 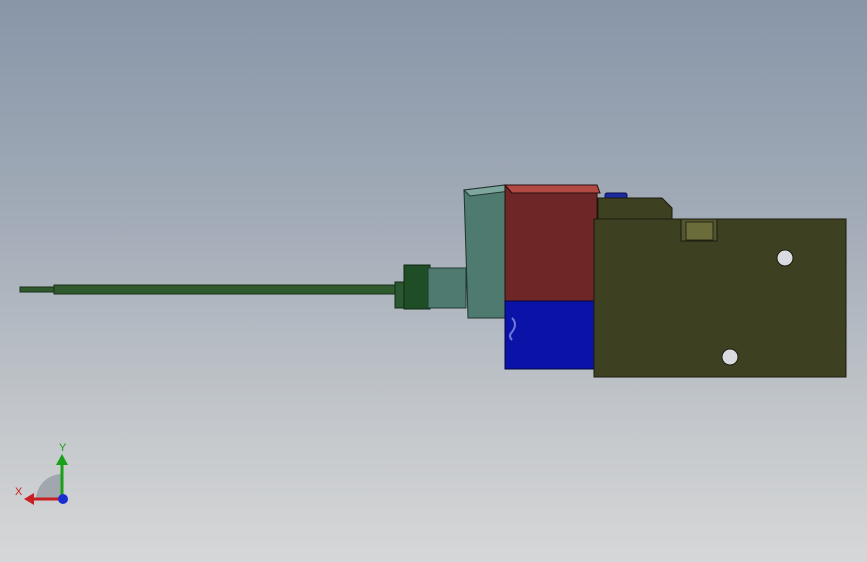 What do you see at coordinates (19, 492) in the screenshot?
I see `triad-x-label: X` at bounding box center [19, 492].